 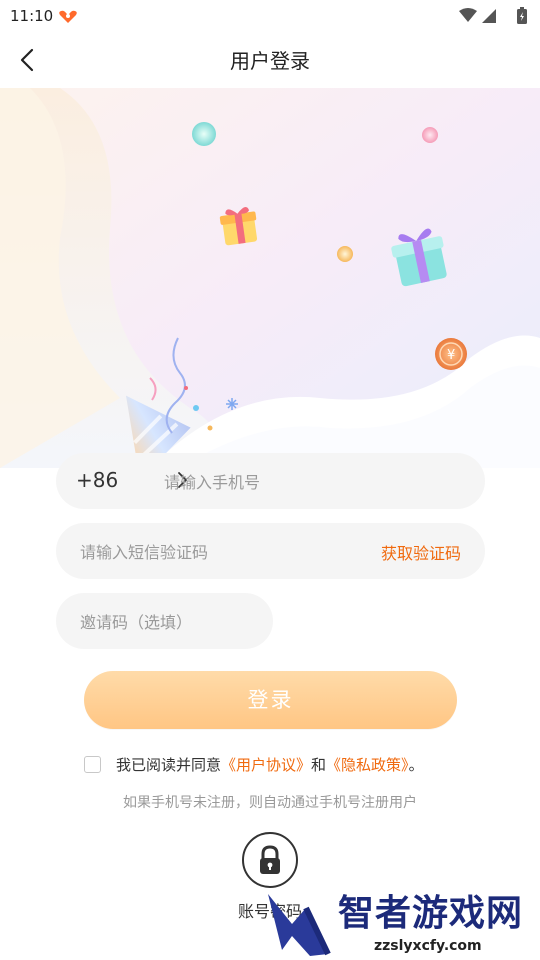 What do you see at coordinates (266, 765) in the screenshot?
I see `user-agreement-link: 《用户协议》` at bounding box center [266, 765].